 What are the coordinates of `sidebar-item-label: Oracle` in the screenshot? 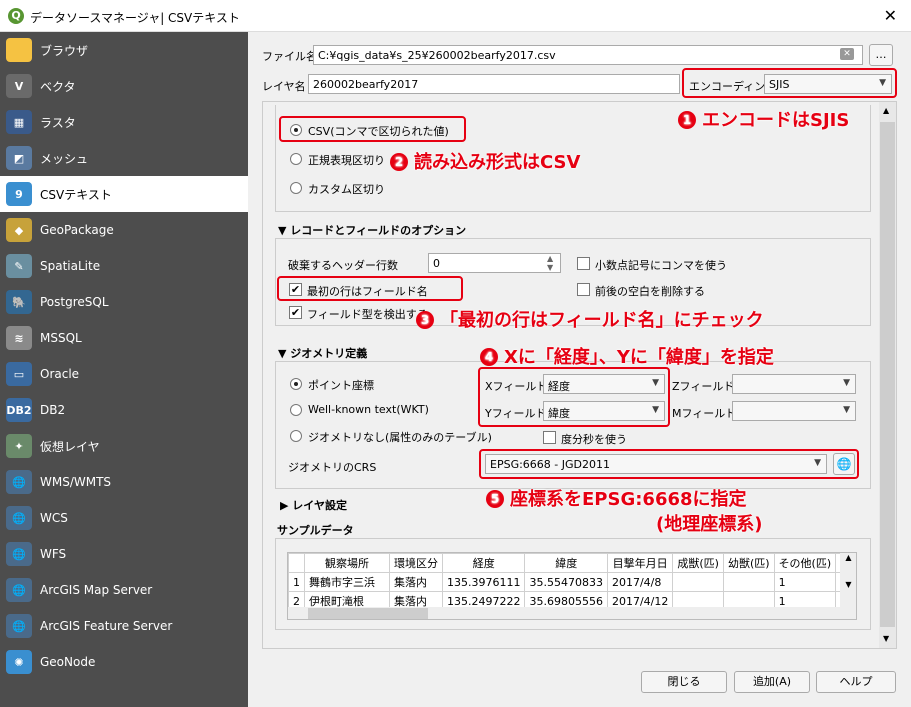 It's located at (60, 374).